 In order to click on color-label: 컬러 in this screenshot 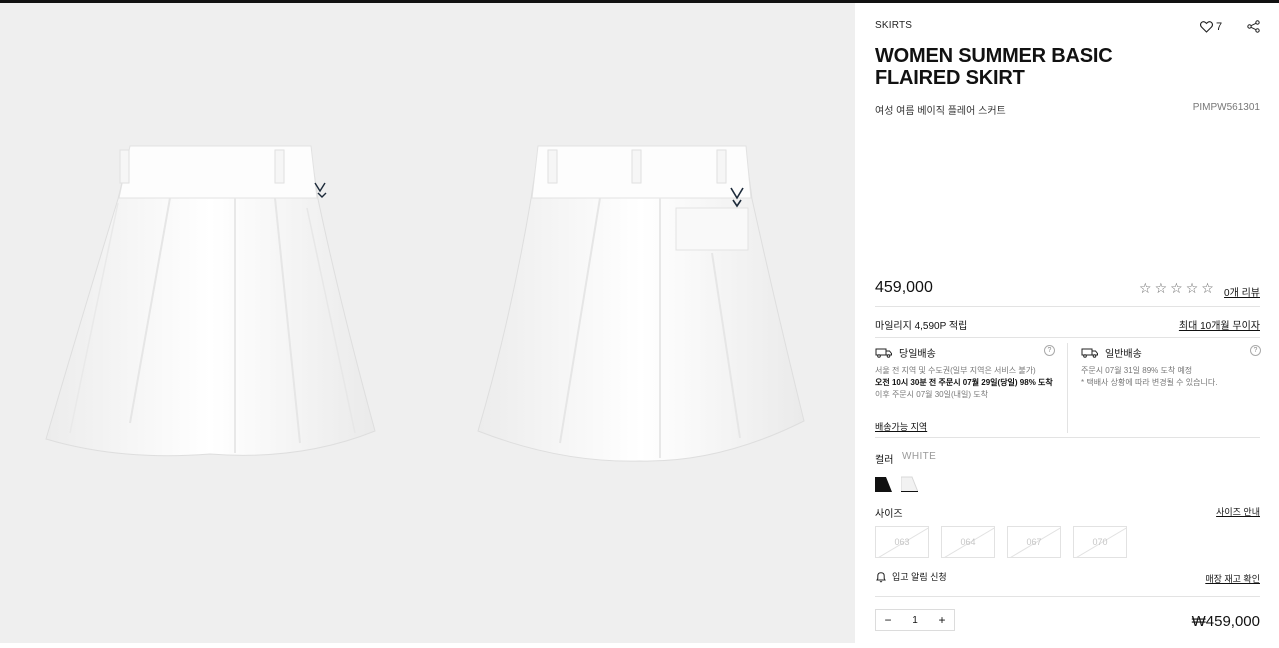, I will do `click(884, 460)`.